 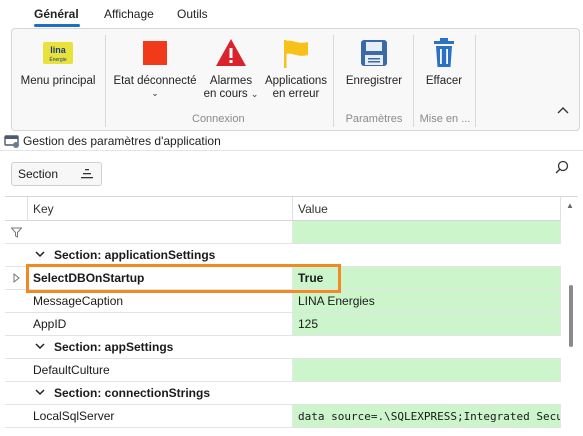 I want to click on value-cell: True, so click(x=427, y=278).